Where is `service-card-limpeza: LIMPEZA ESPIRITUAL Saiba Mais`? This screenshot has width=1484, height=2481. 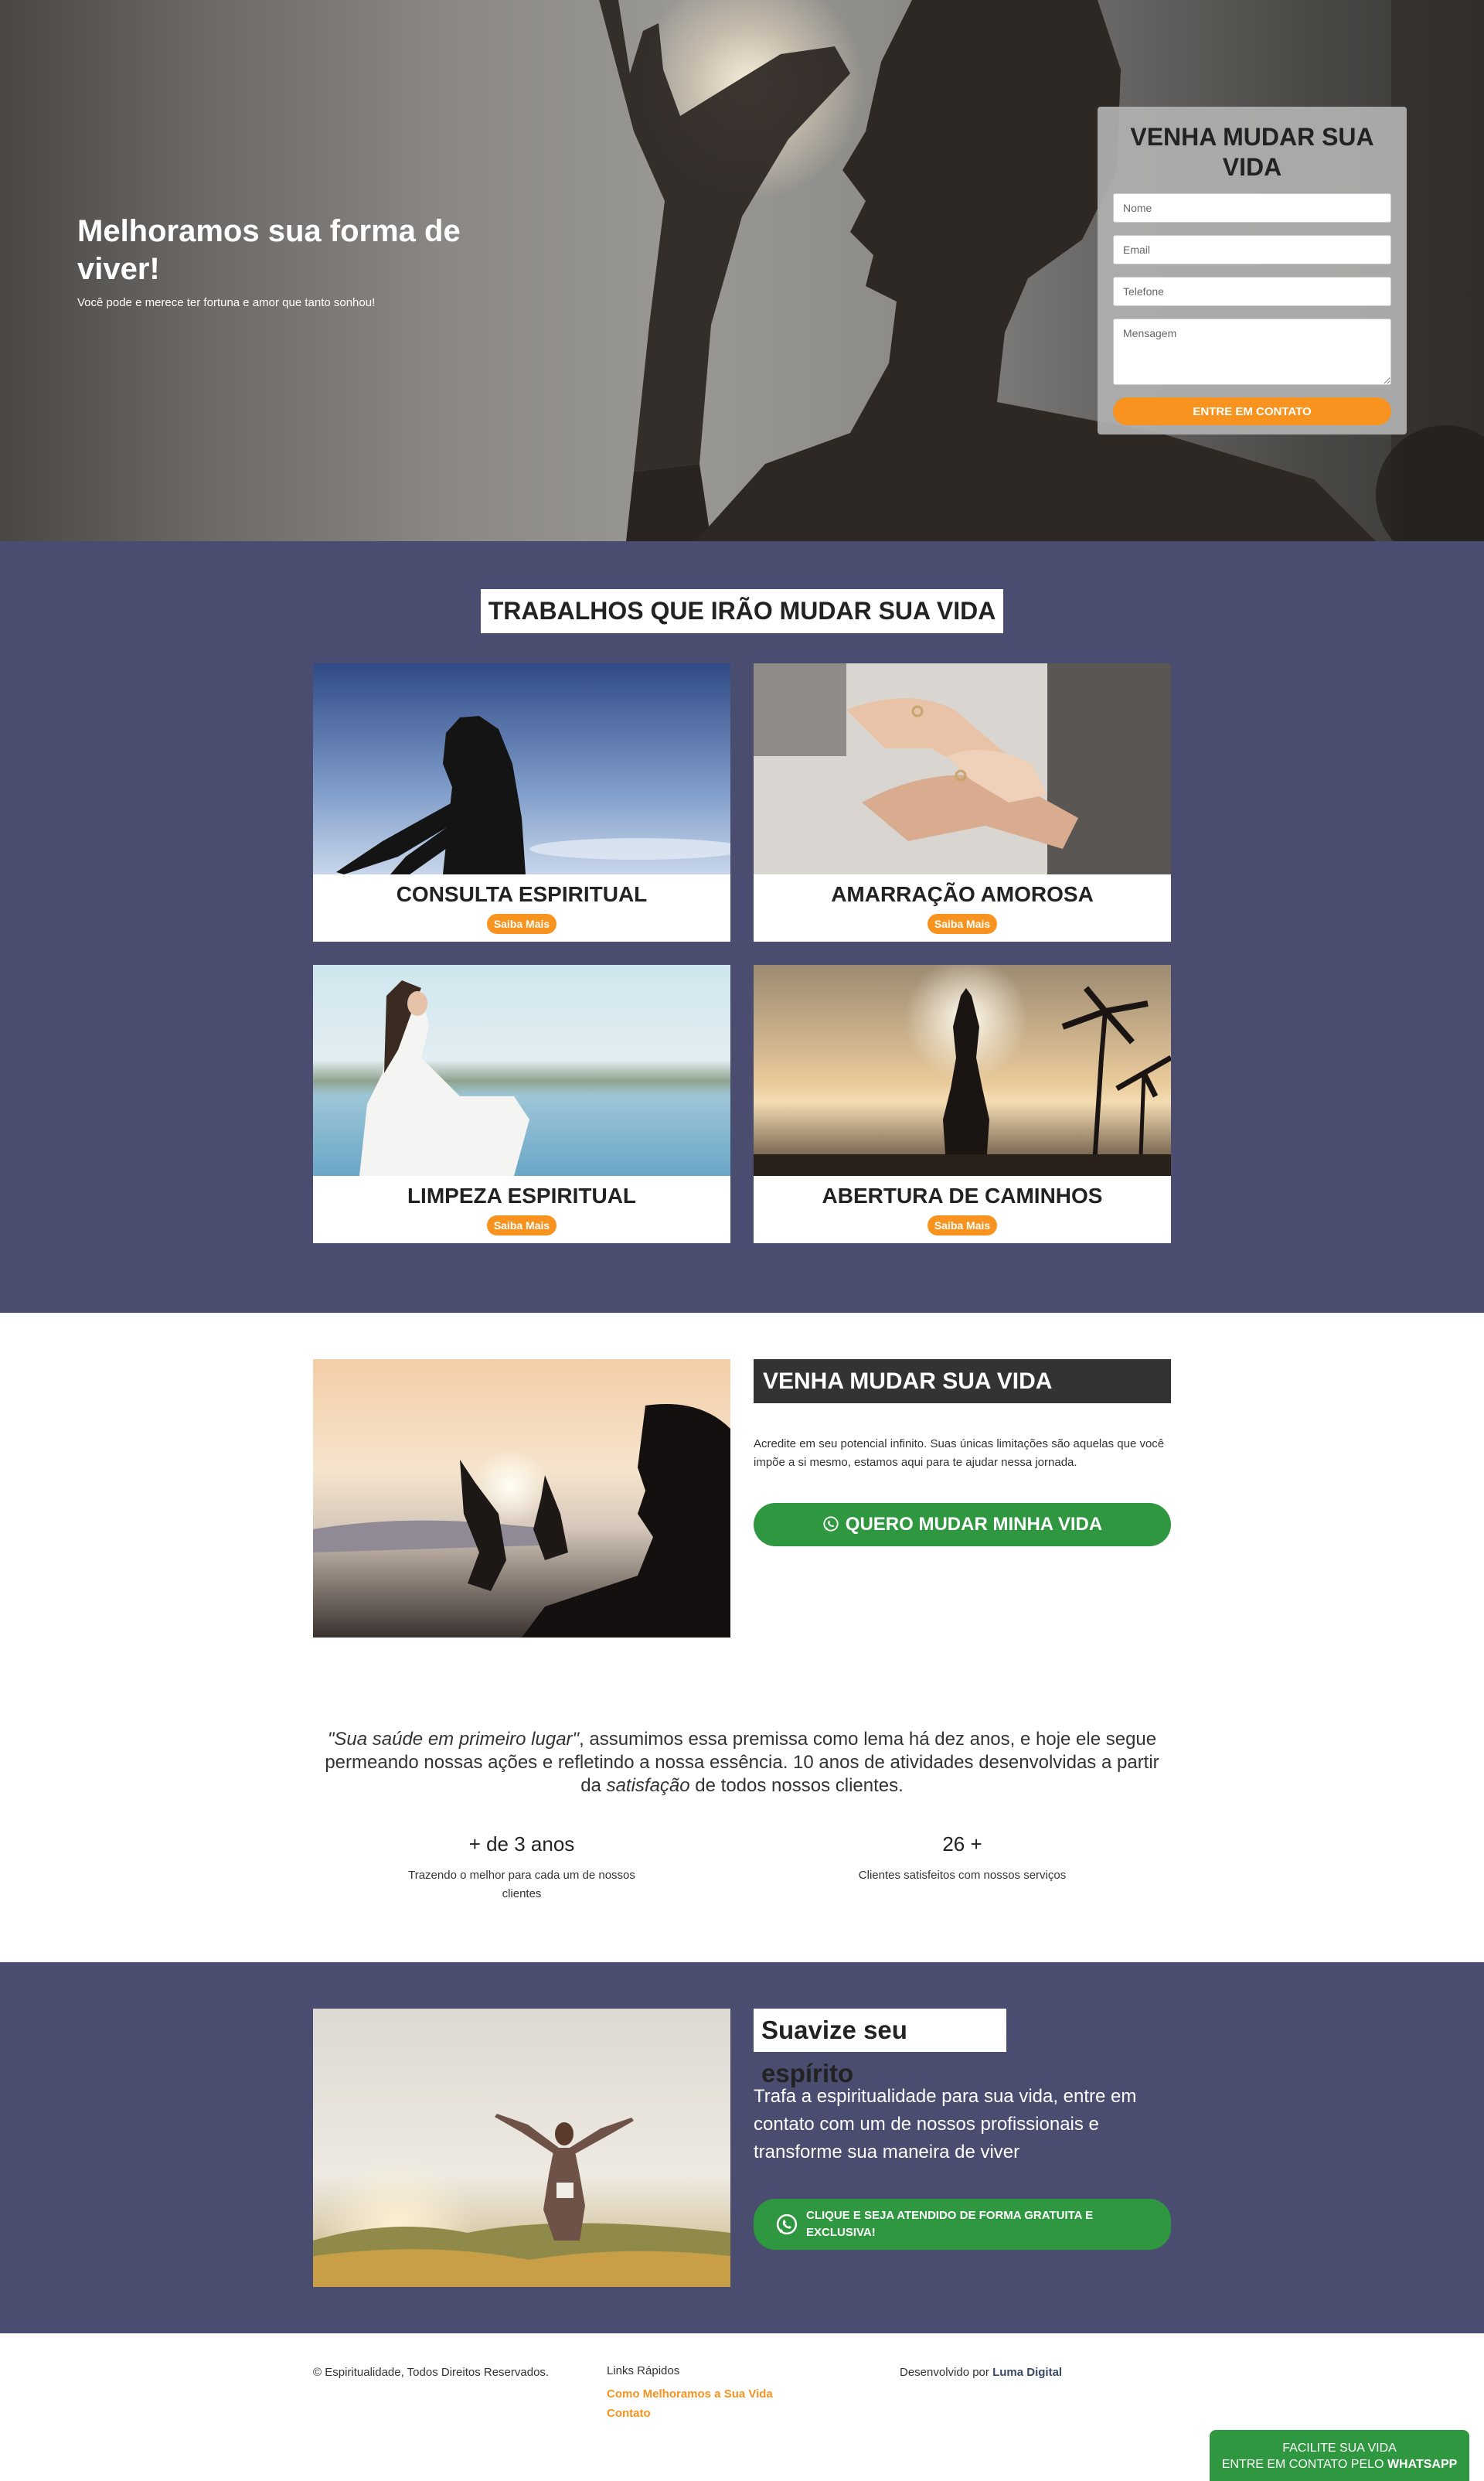
service-card-limpeza: LIMPEZA ESPIRITUAL Saiba Mais is located at coordinates (521, 1104).